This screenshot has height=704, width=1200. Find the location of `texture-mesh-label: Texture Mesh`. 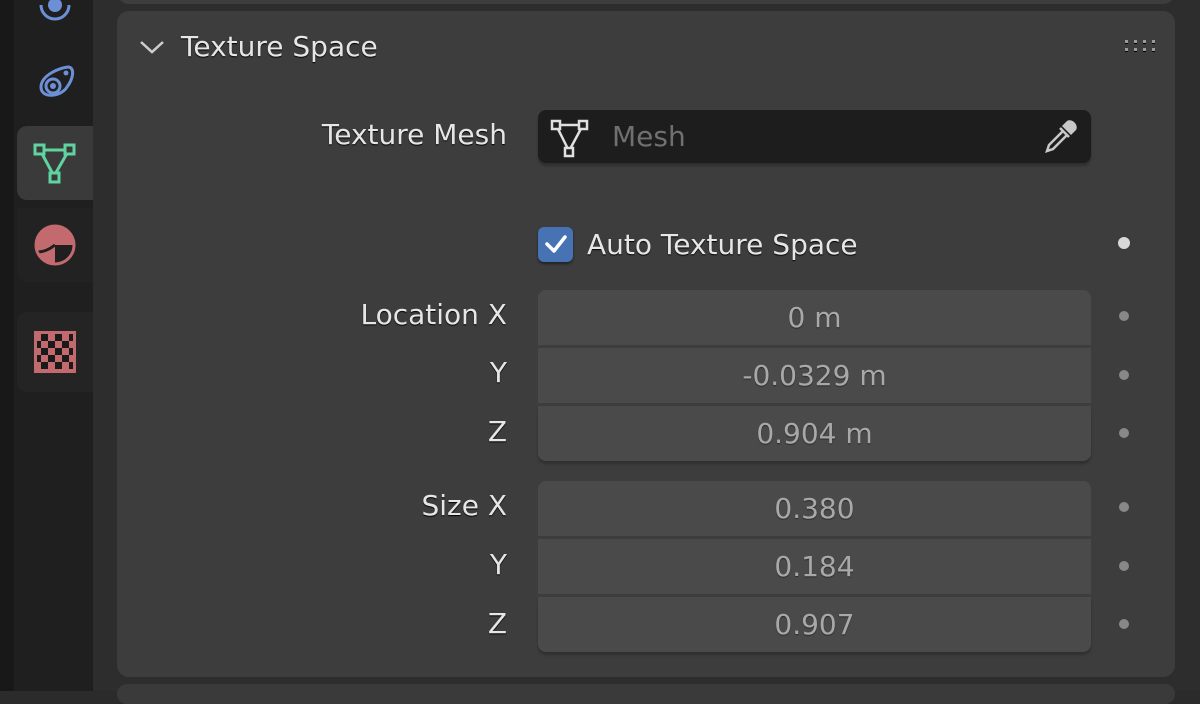

texture-mesh-label: Texture Mesh is located at coordinates (414, 134).